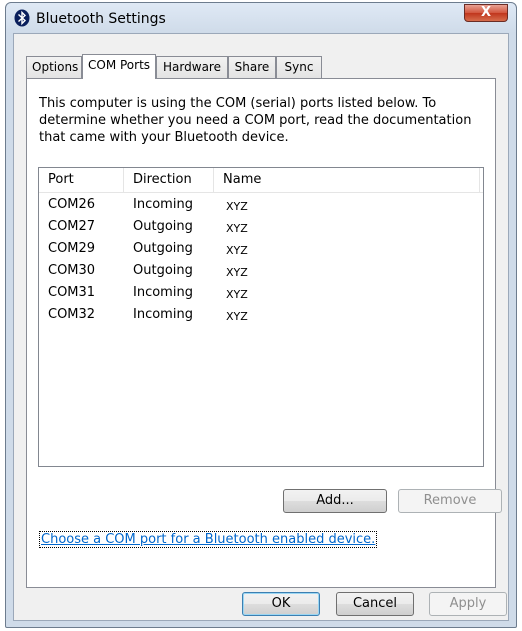  What do you see at coordinates (261, 293) in the screenshot?
I see `list-item: COM31 Incoming XYZ` at bounding box center [261, 293].